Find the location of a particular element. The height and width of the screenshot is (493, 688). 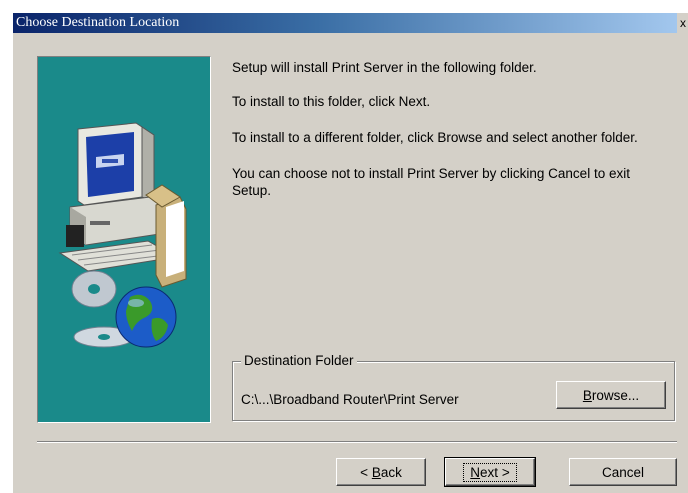

next-accelerator: N is located at coordinates (475, 472).